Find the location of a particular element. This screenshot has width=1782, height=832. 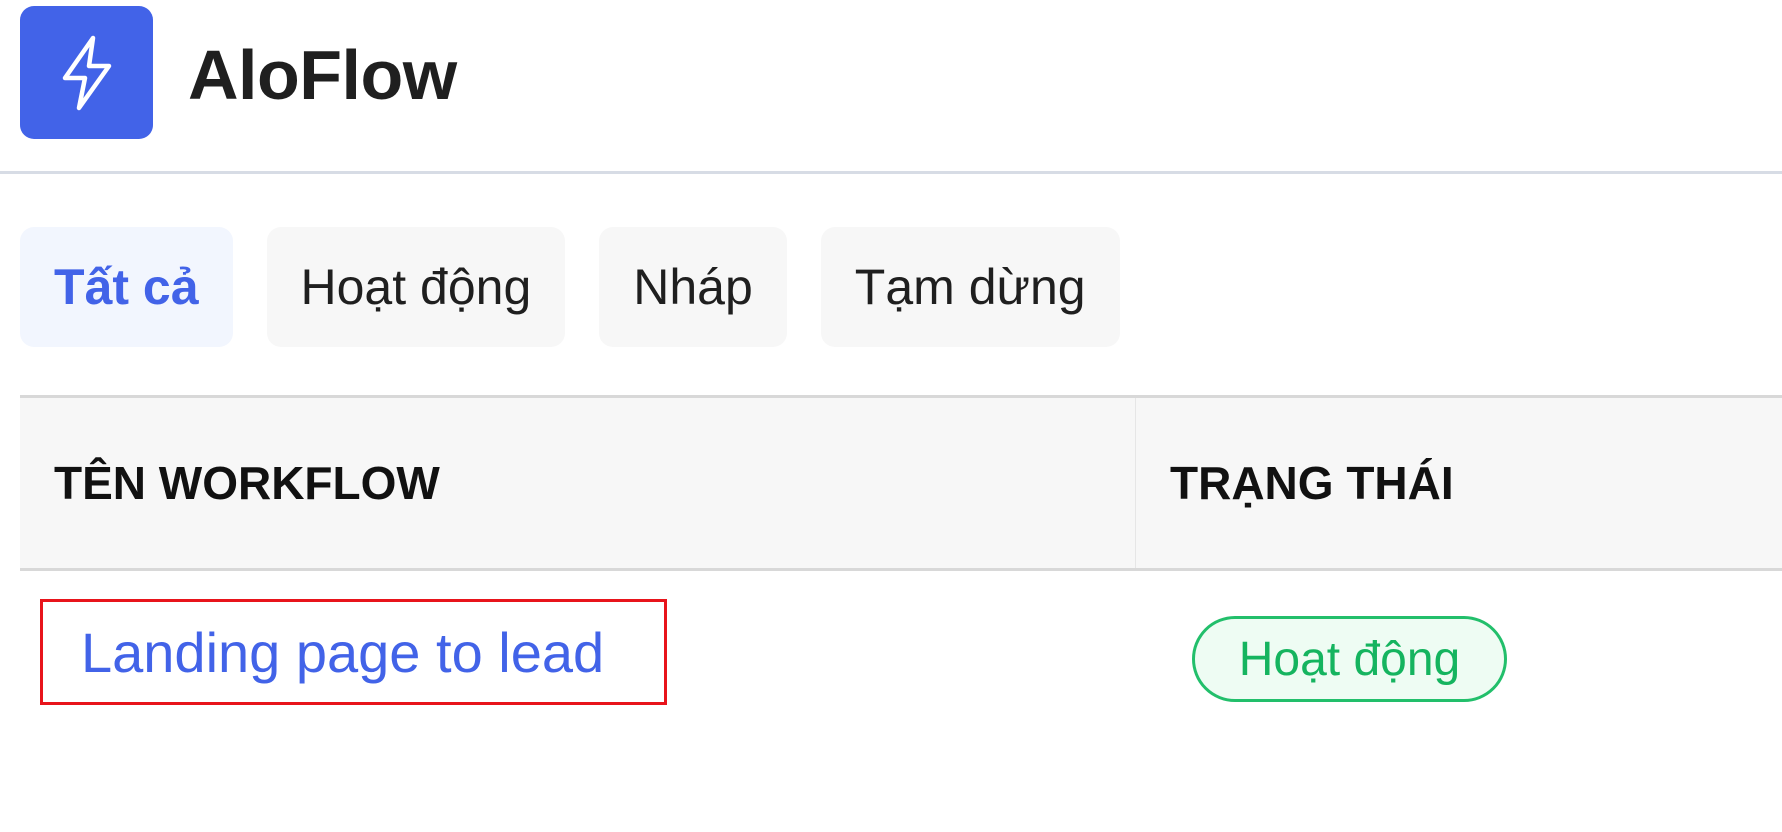

workflow-name-link: Landing page to lead is located at coordinates (353, 652).